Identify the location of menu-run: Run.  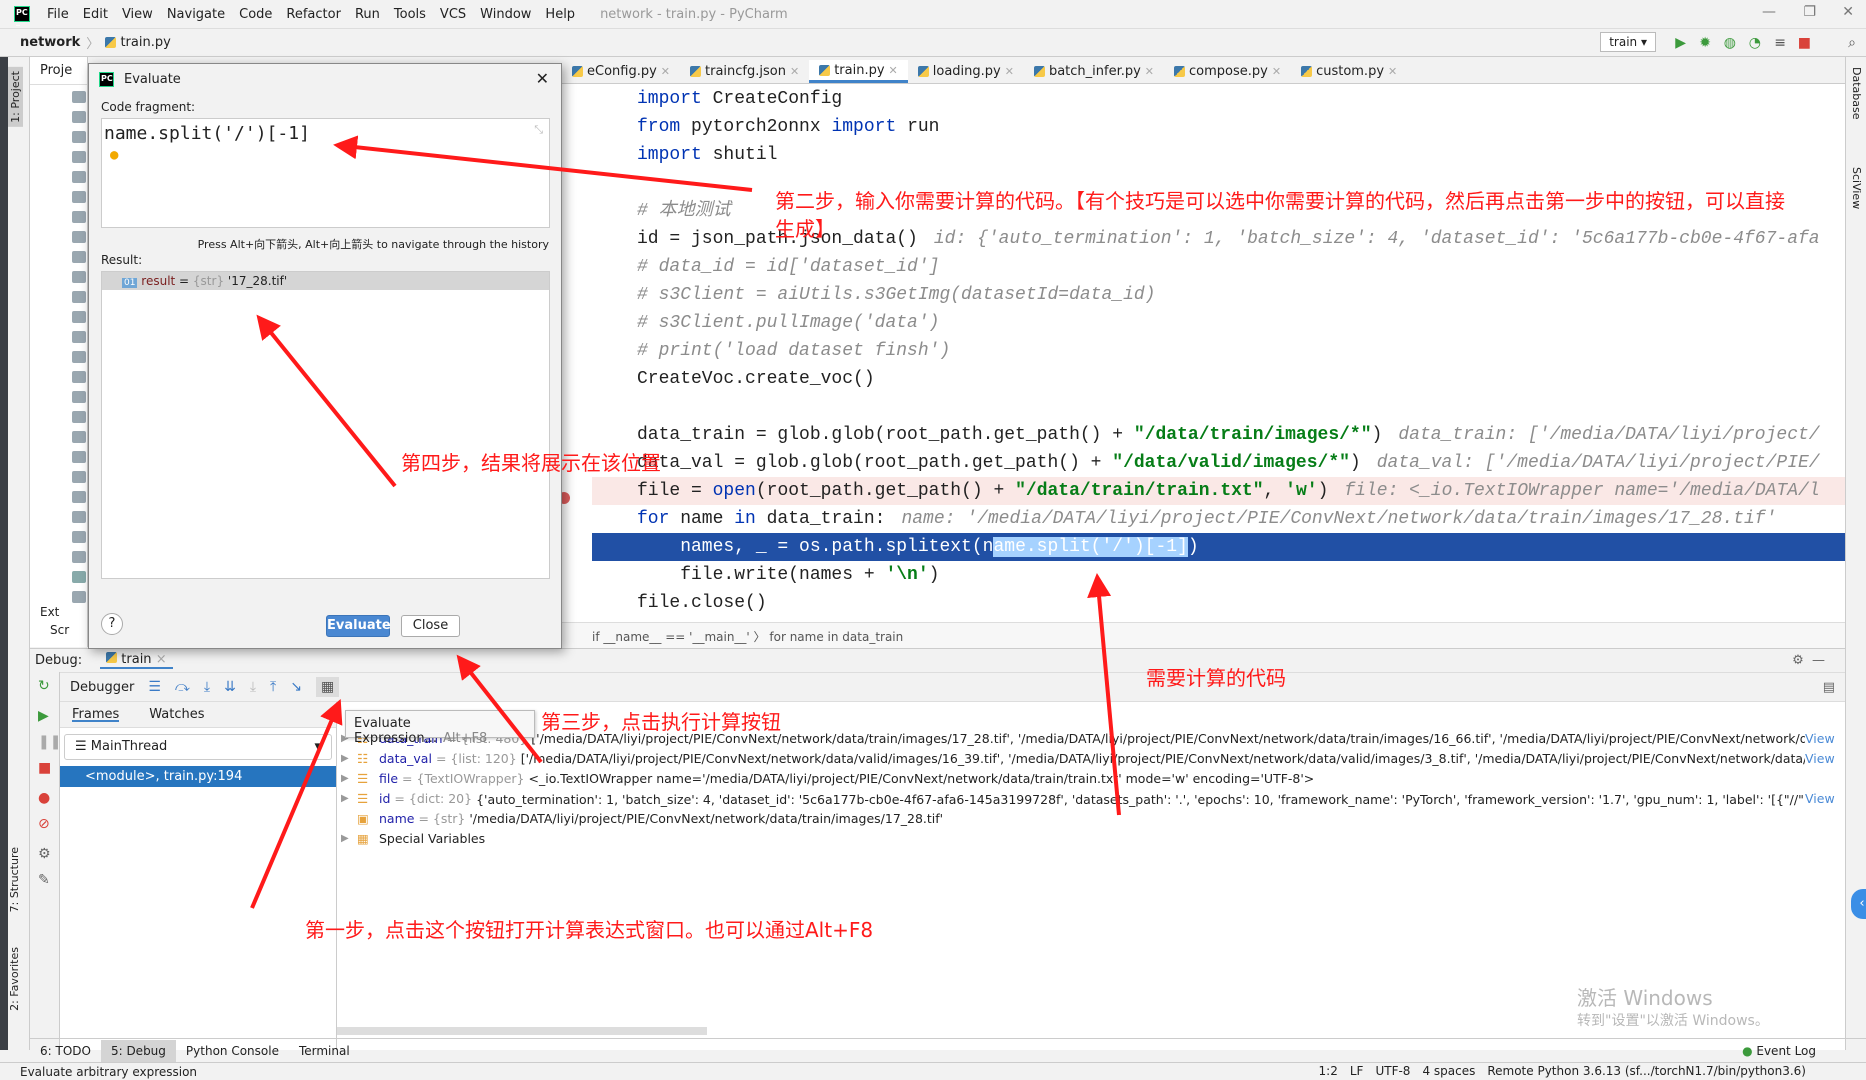
(367, 14).